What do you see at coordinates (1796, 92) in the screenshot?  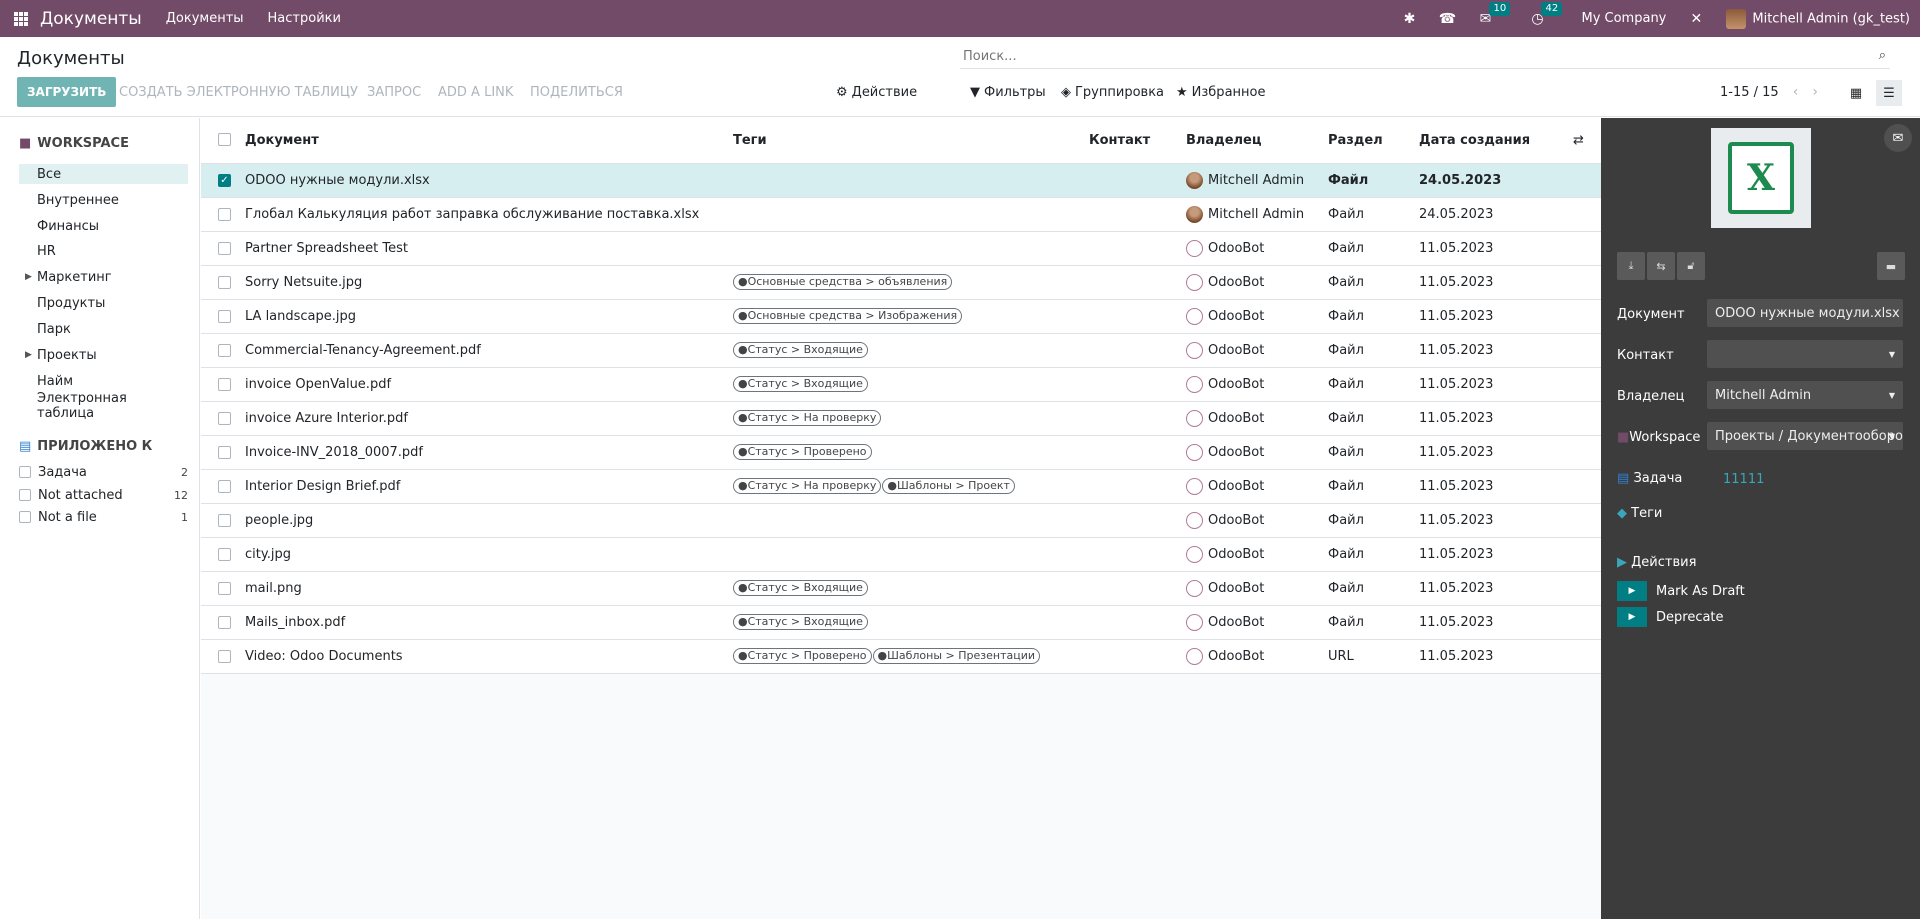 I see `pager-previous-icon: ‹` at bounding box center [1796, 92].